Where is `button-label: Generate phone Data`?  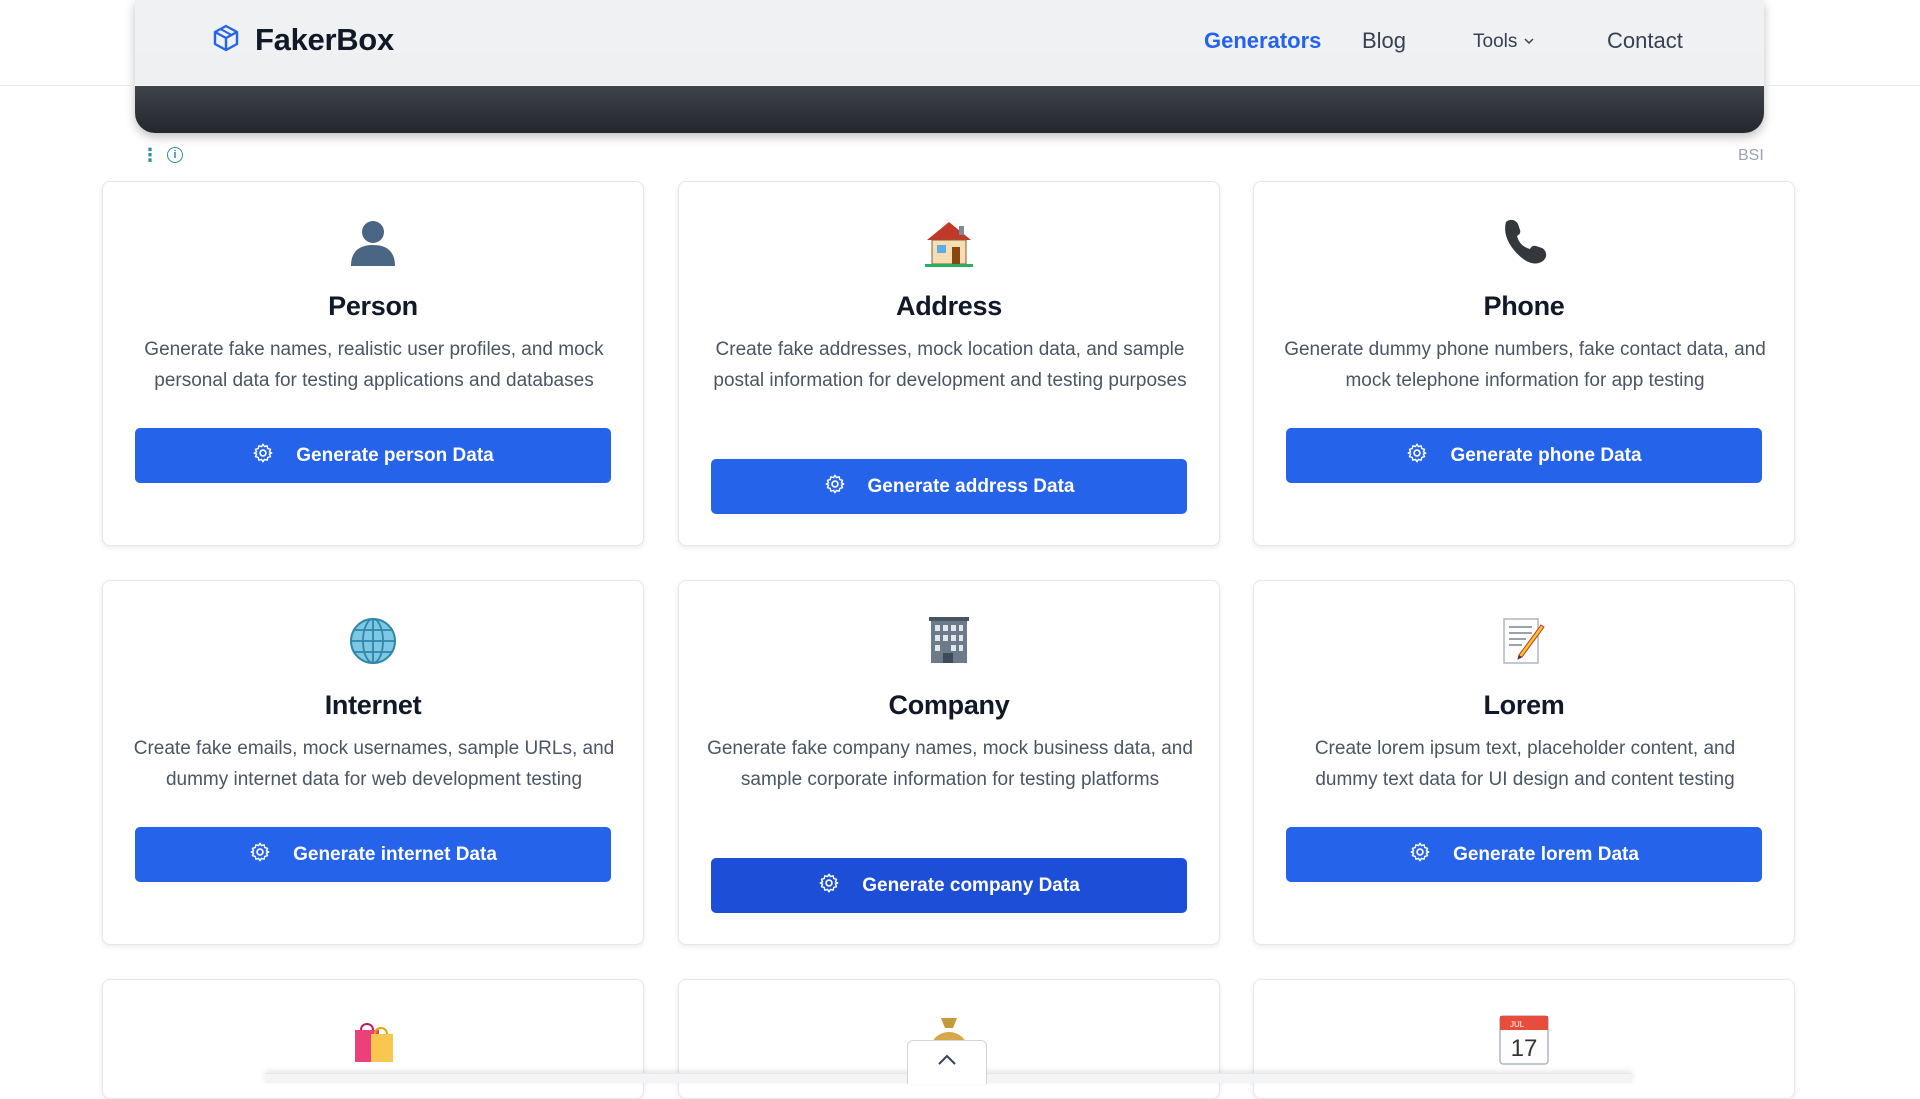
button-label: Generate phone Data is located at coordinates (1546, 455).